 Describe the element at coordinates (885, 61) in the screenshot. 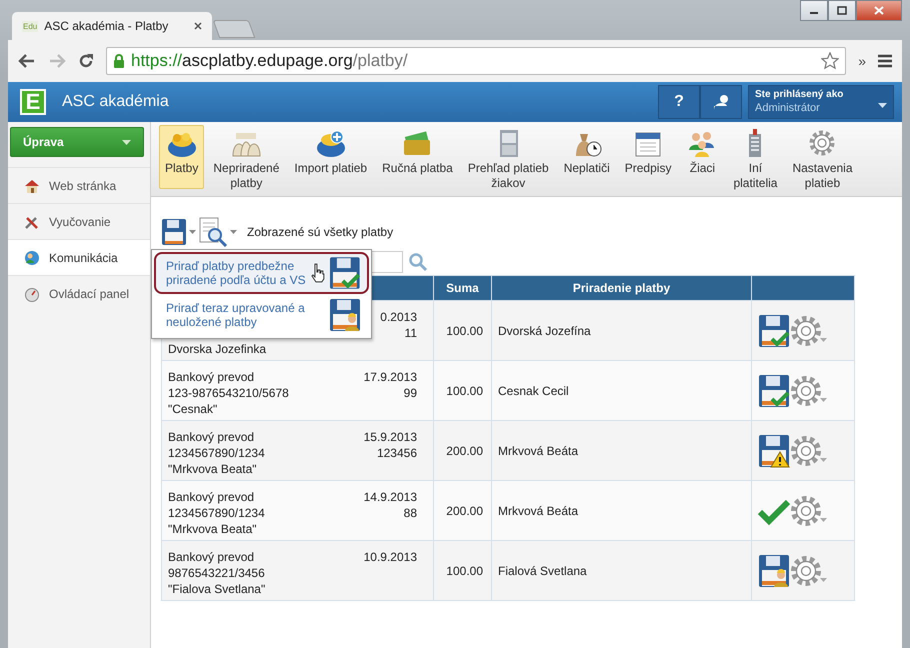

I see `menu-icon` at that location.